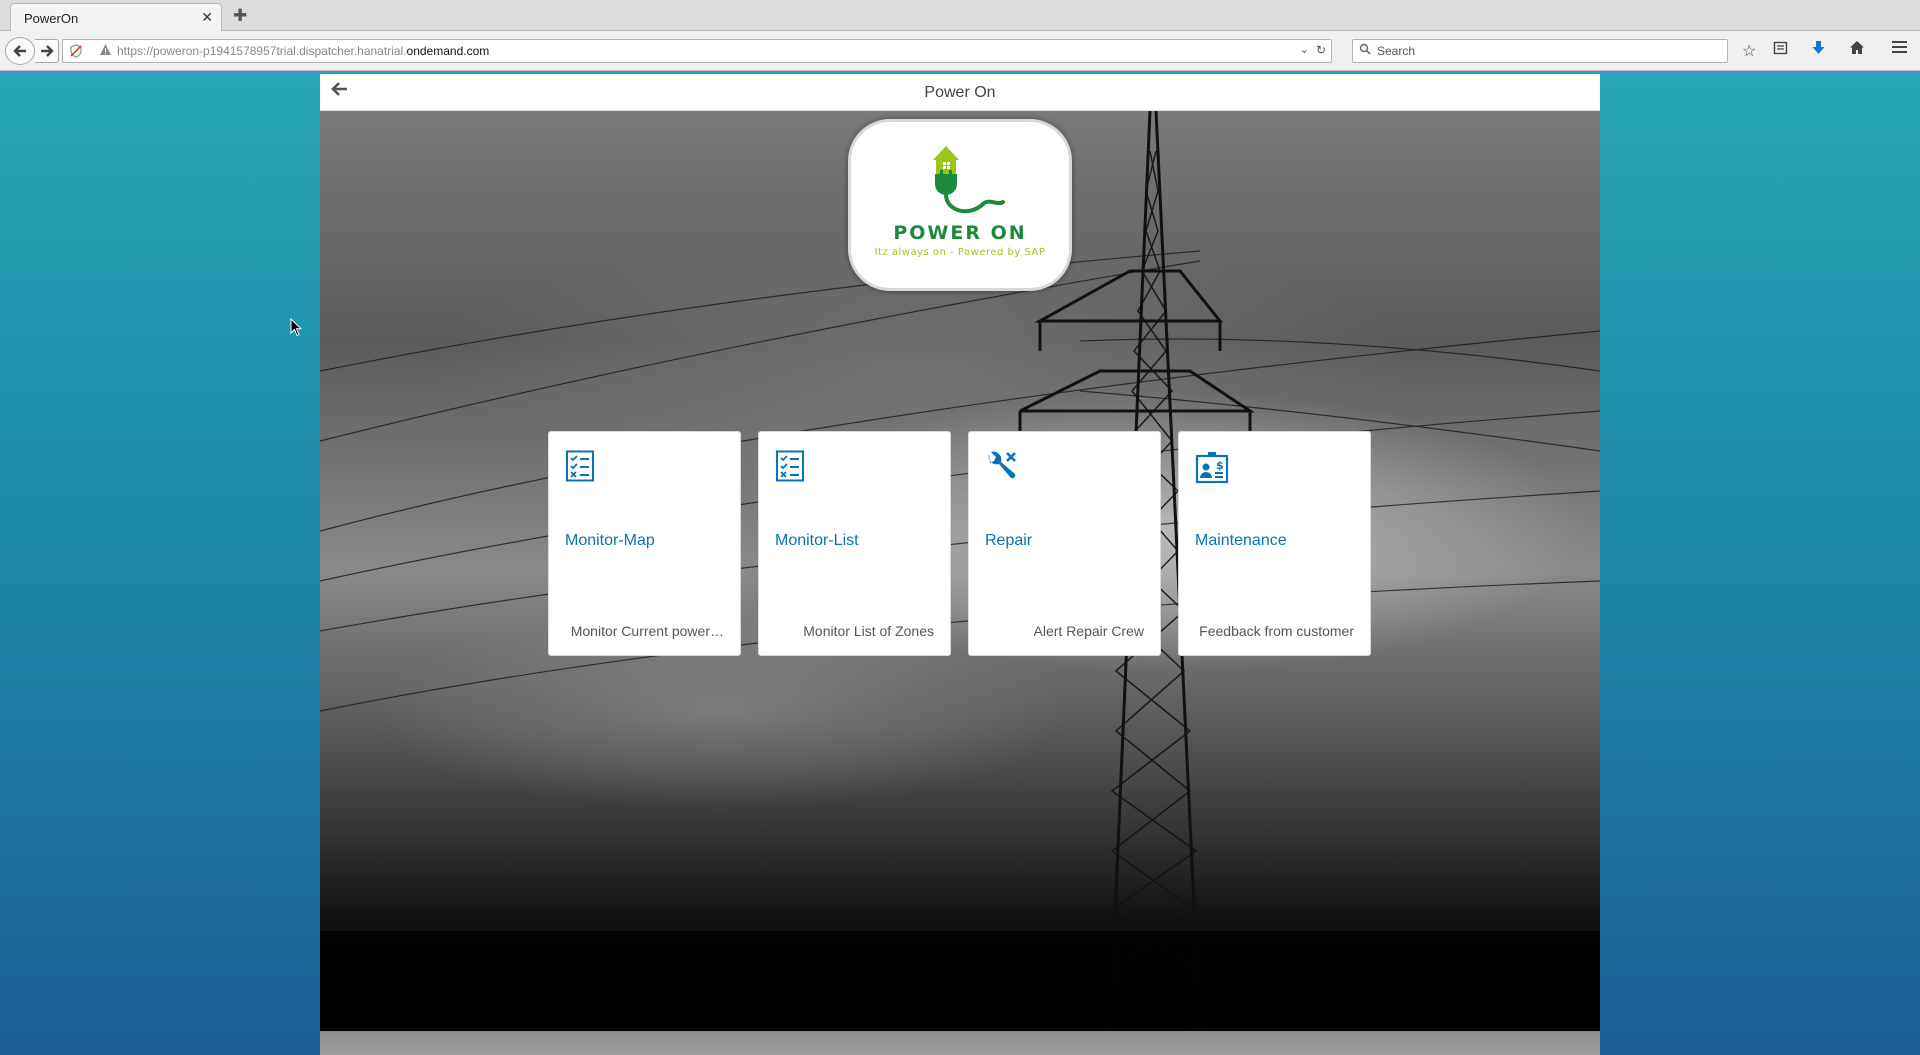 This screenshot has width=1920, height=1055. What do you see at coordinates (207, 17) in the screenshot?
I see `close-tab-icon: ✕` at bounding box center [207, 17].